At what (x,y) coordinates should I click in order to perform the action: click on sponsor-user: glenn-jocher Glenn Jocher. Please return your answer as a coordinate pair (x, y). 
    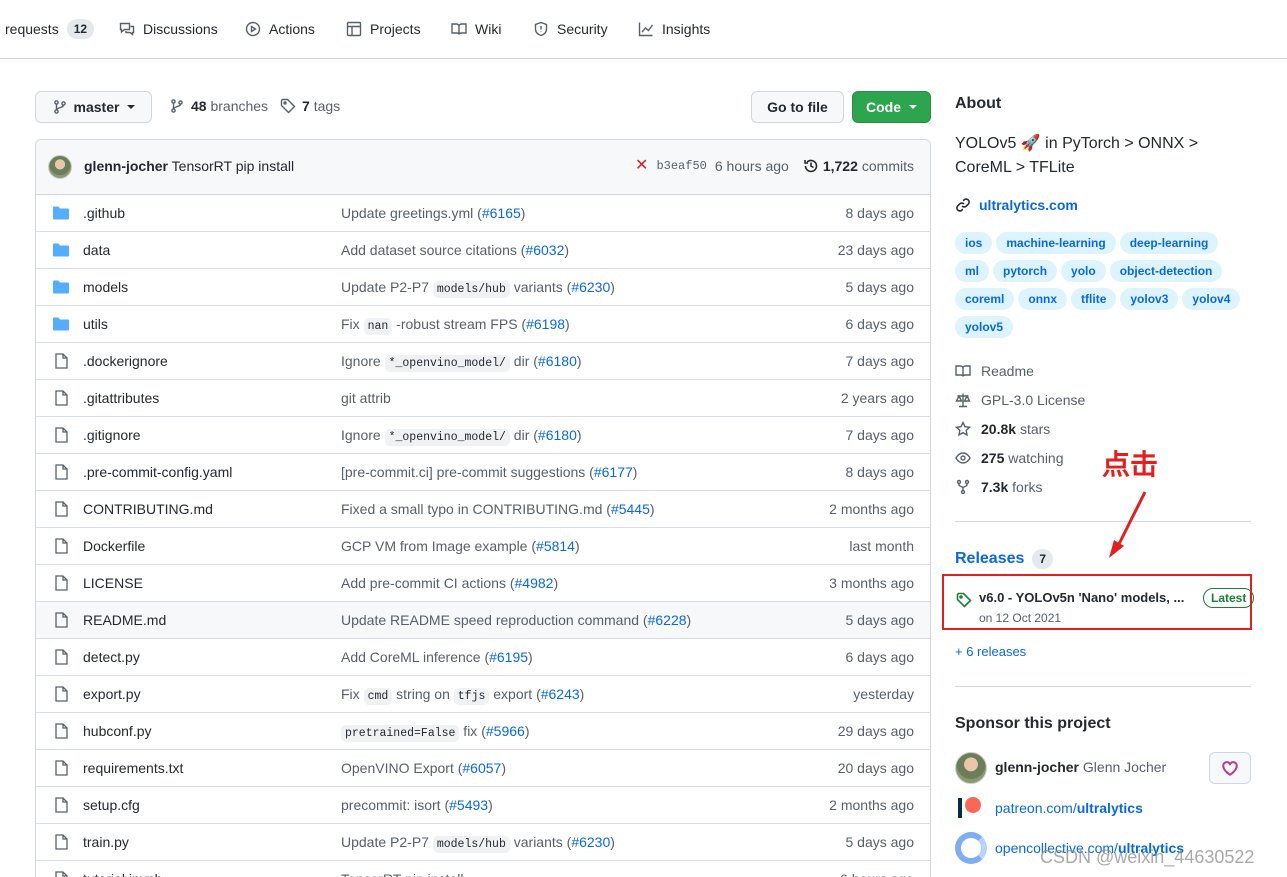
    Looking at the image, I should click on (1080, 767).